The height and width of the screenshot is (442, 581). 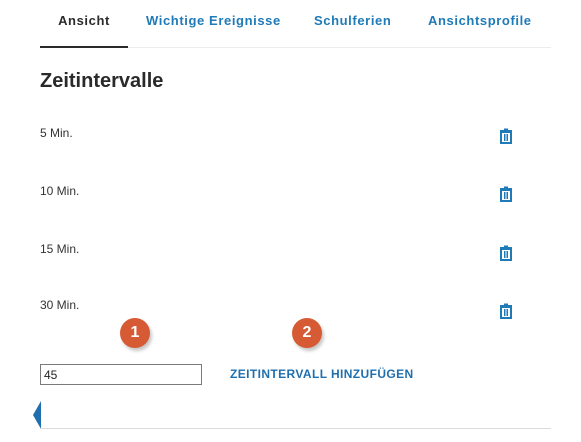 I want to click on tab-ansichtsprofile: Ansichtsprofile, so click(x=480, y=30).